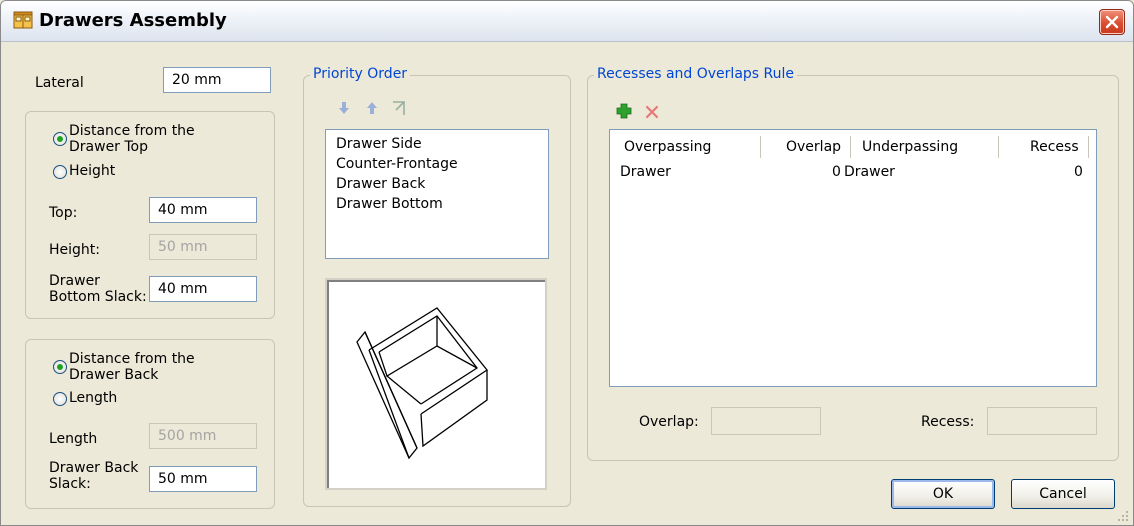 The image size is (1134, 526). Describe the element at coordinates (132, 131) in the screenshot. I see `distance-from-top-label-line1: Distance from the` at that location.